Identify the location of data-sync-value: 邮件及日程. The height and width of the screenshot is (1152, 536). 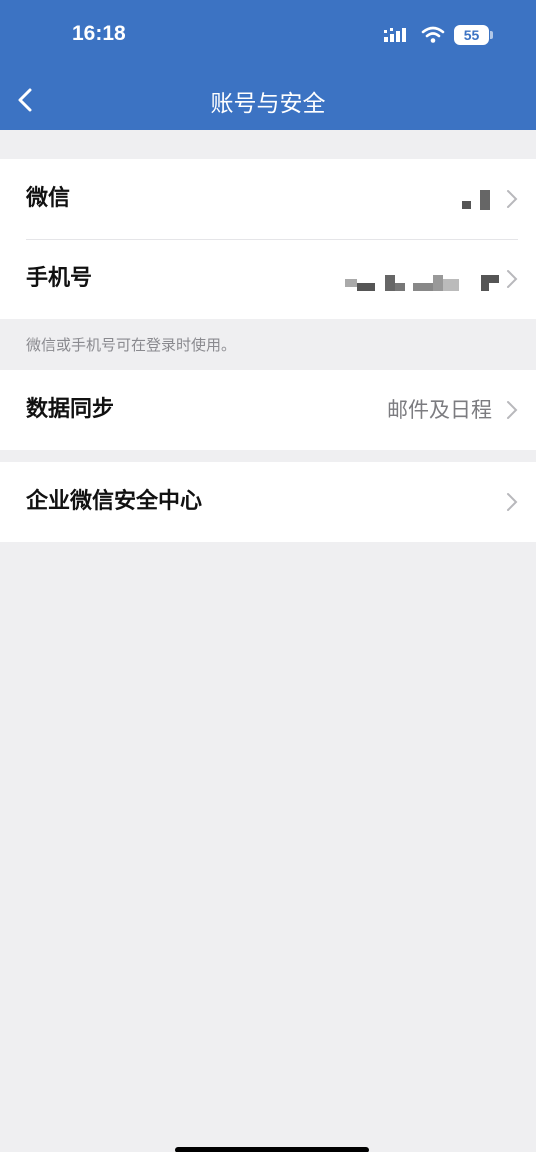
(439, 410).